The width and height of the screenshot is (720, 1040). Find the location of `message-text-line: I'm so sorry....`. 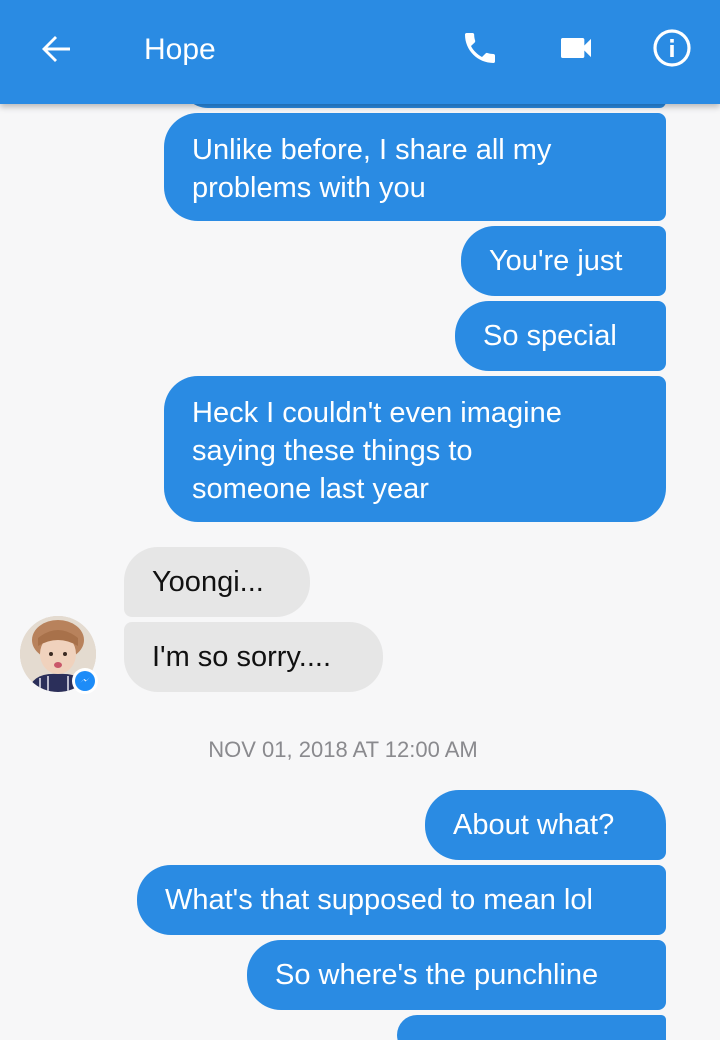

message-text-line: I'm so sorry.... is located at coordinates (242, 657).